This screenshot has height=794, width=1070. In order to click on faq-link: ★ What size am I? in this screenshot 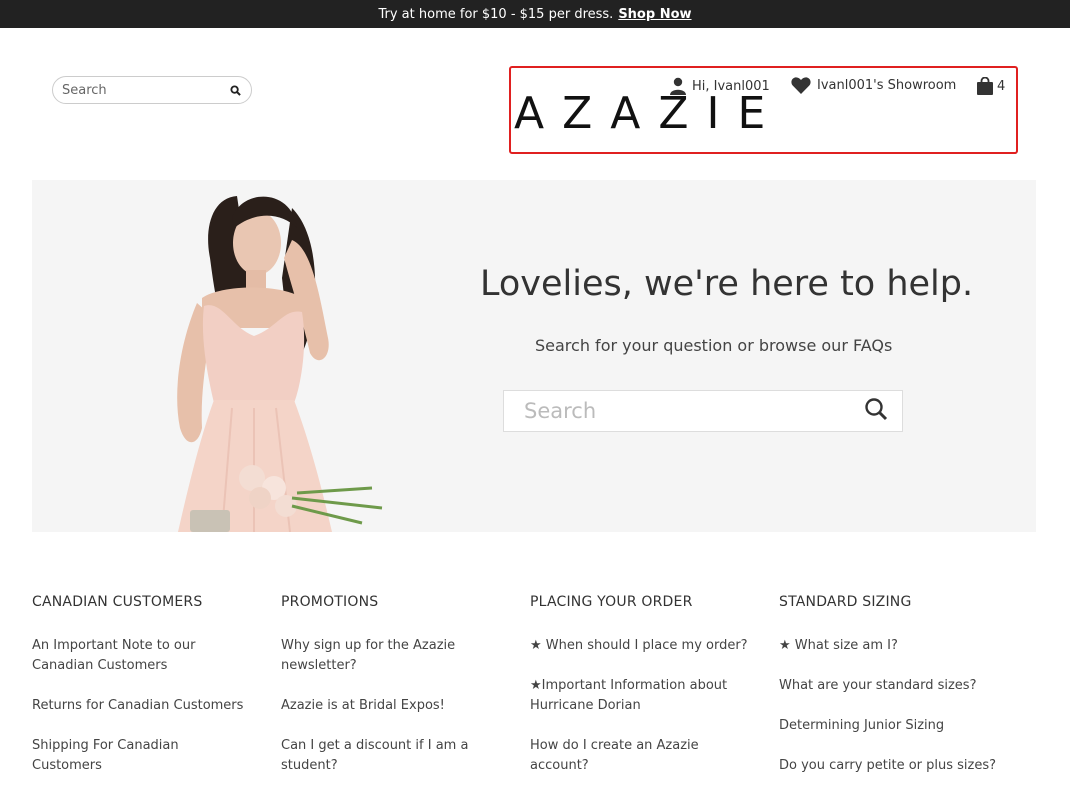, I will do `click(889, 646)`.